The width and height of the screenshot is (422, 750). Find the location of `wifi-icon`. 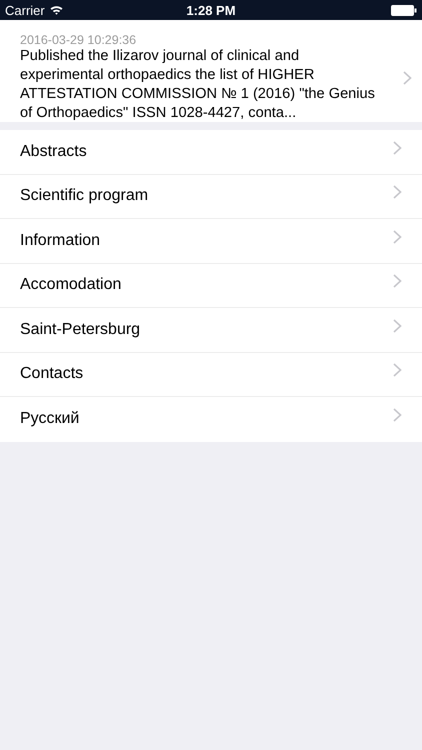

wifi-icon is located at coordinates (56, 10).